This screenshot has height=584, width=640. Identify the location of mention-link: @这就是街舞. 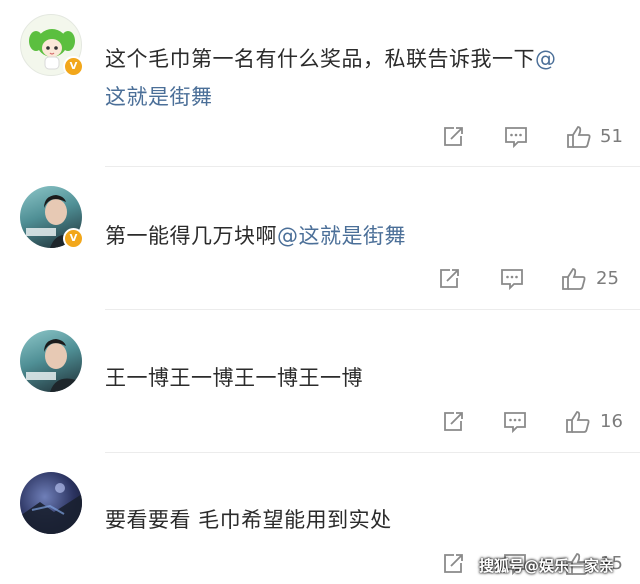
(341, 236).